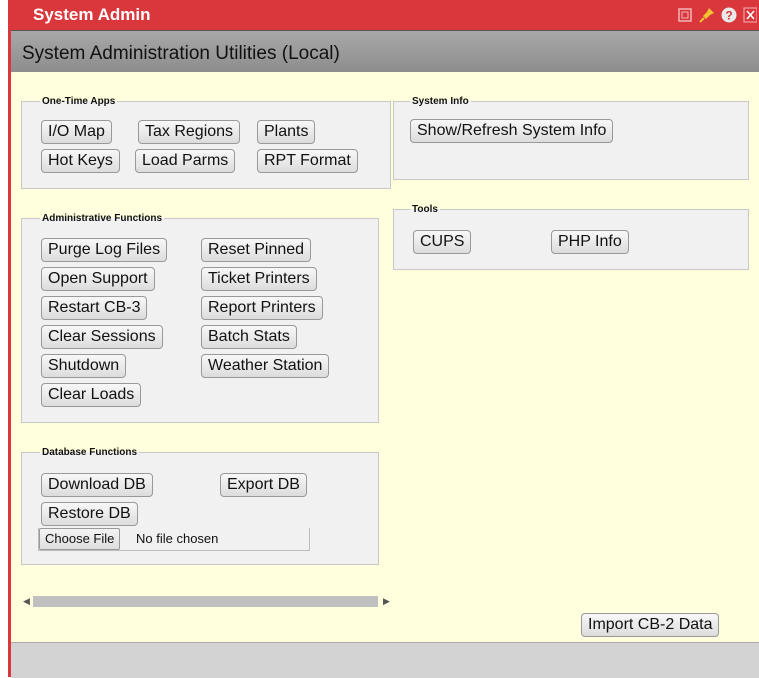  I want to click on restart-cb3-button: Restart CB-3, so click(94, 308).